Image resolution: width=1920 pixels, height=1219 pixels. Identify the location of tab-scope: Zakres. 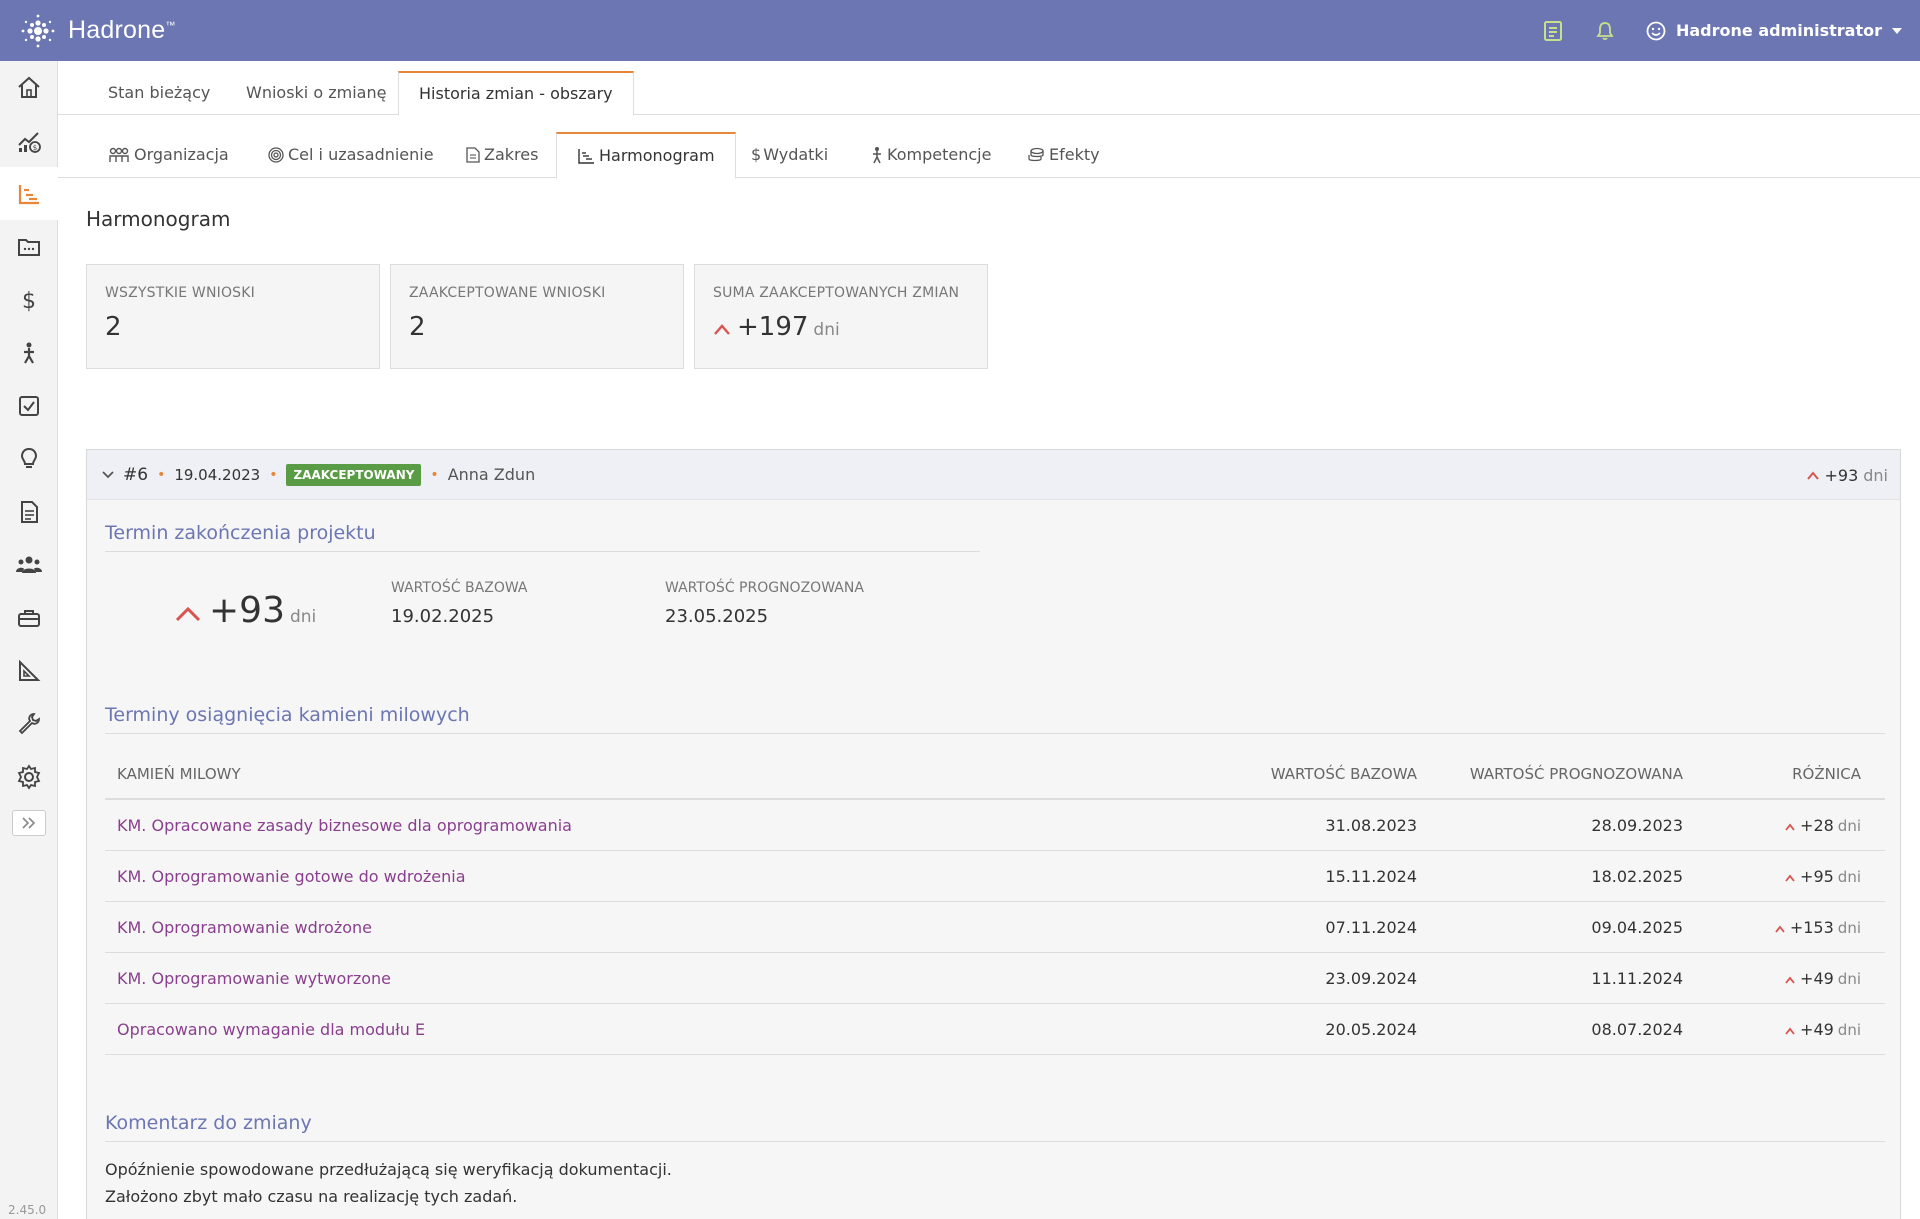
(502, 155).